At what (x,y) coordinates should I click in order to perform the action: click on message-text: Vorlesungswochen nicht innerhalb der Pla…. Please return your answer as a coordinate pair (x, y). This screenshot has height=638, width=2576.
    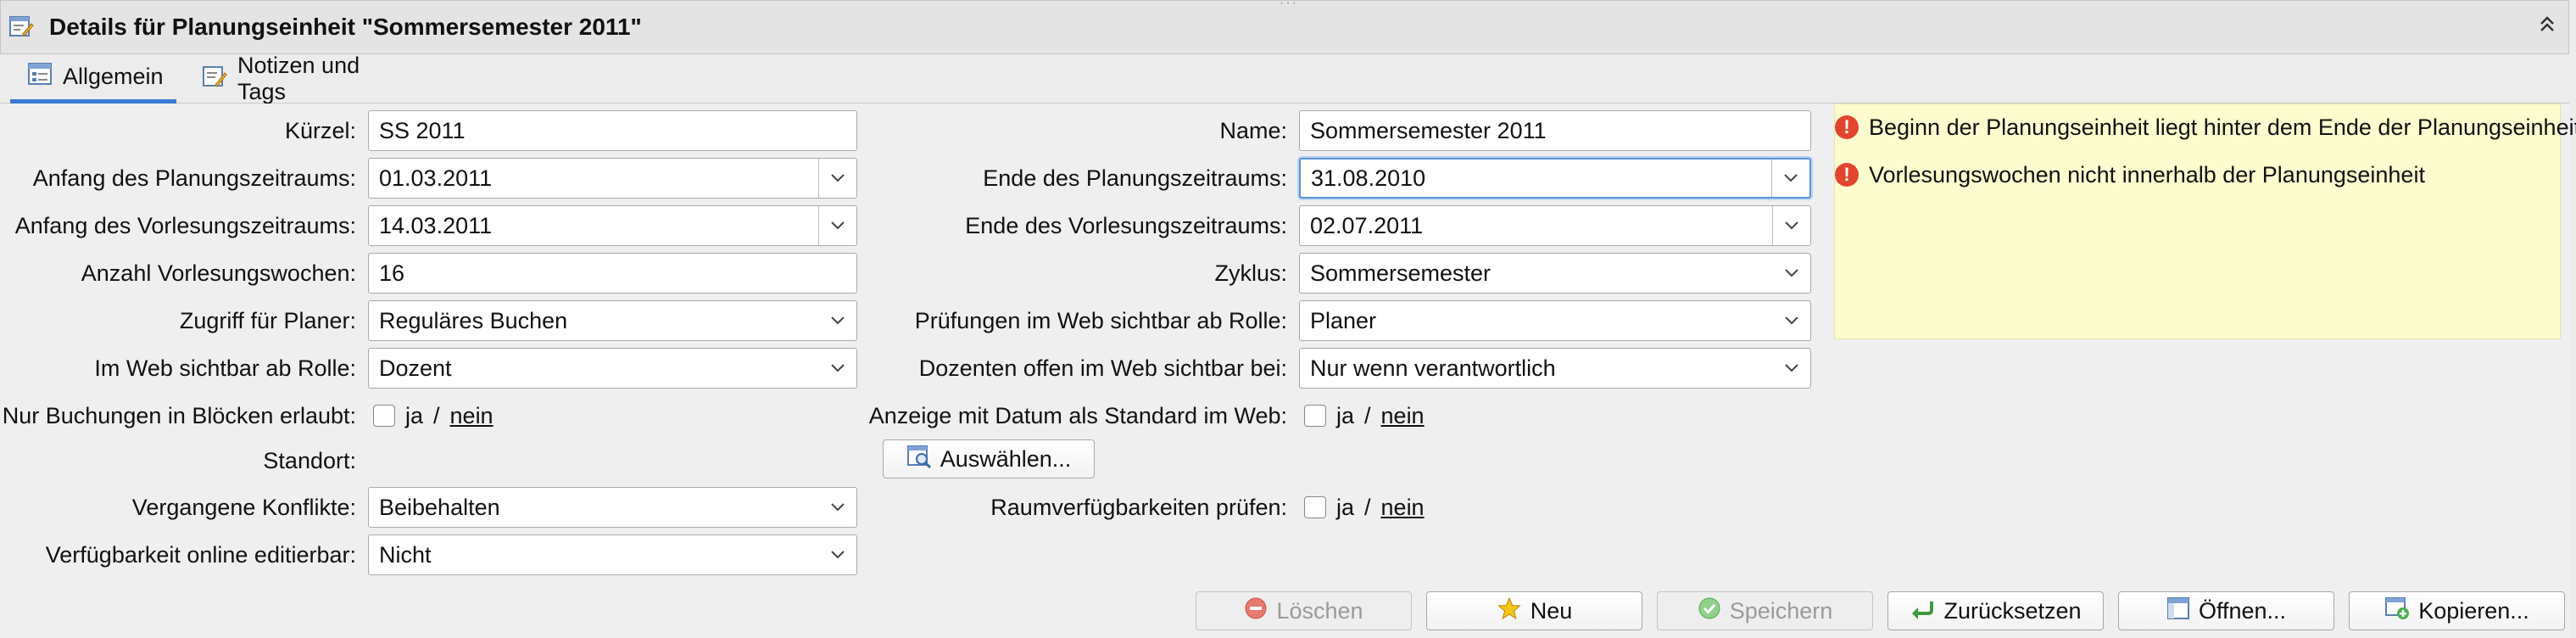
    Looking at the image, I should click on (2147, 174).